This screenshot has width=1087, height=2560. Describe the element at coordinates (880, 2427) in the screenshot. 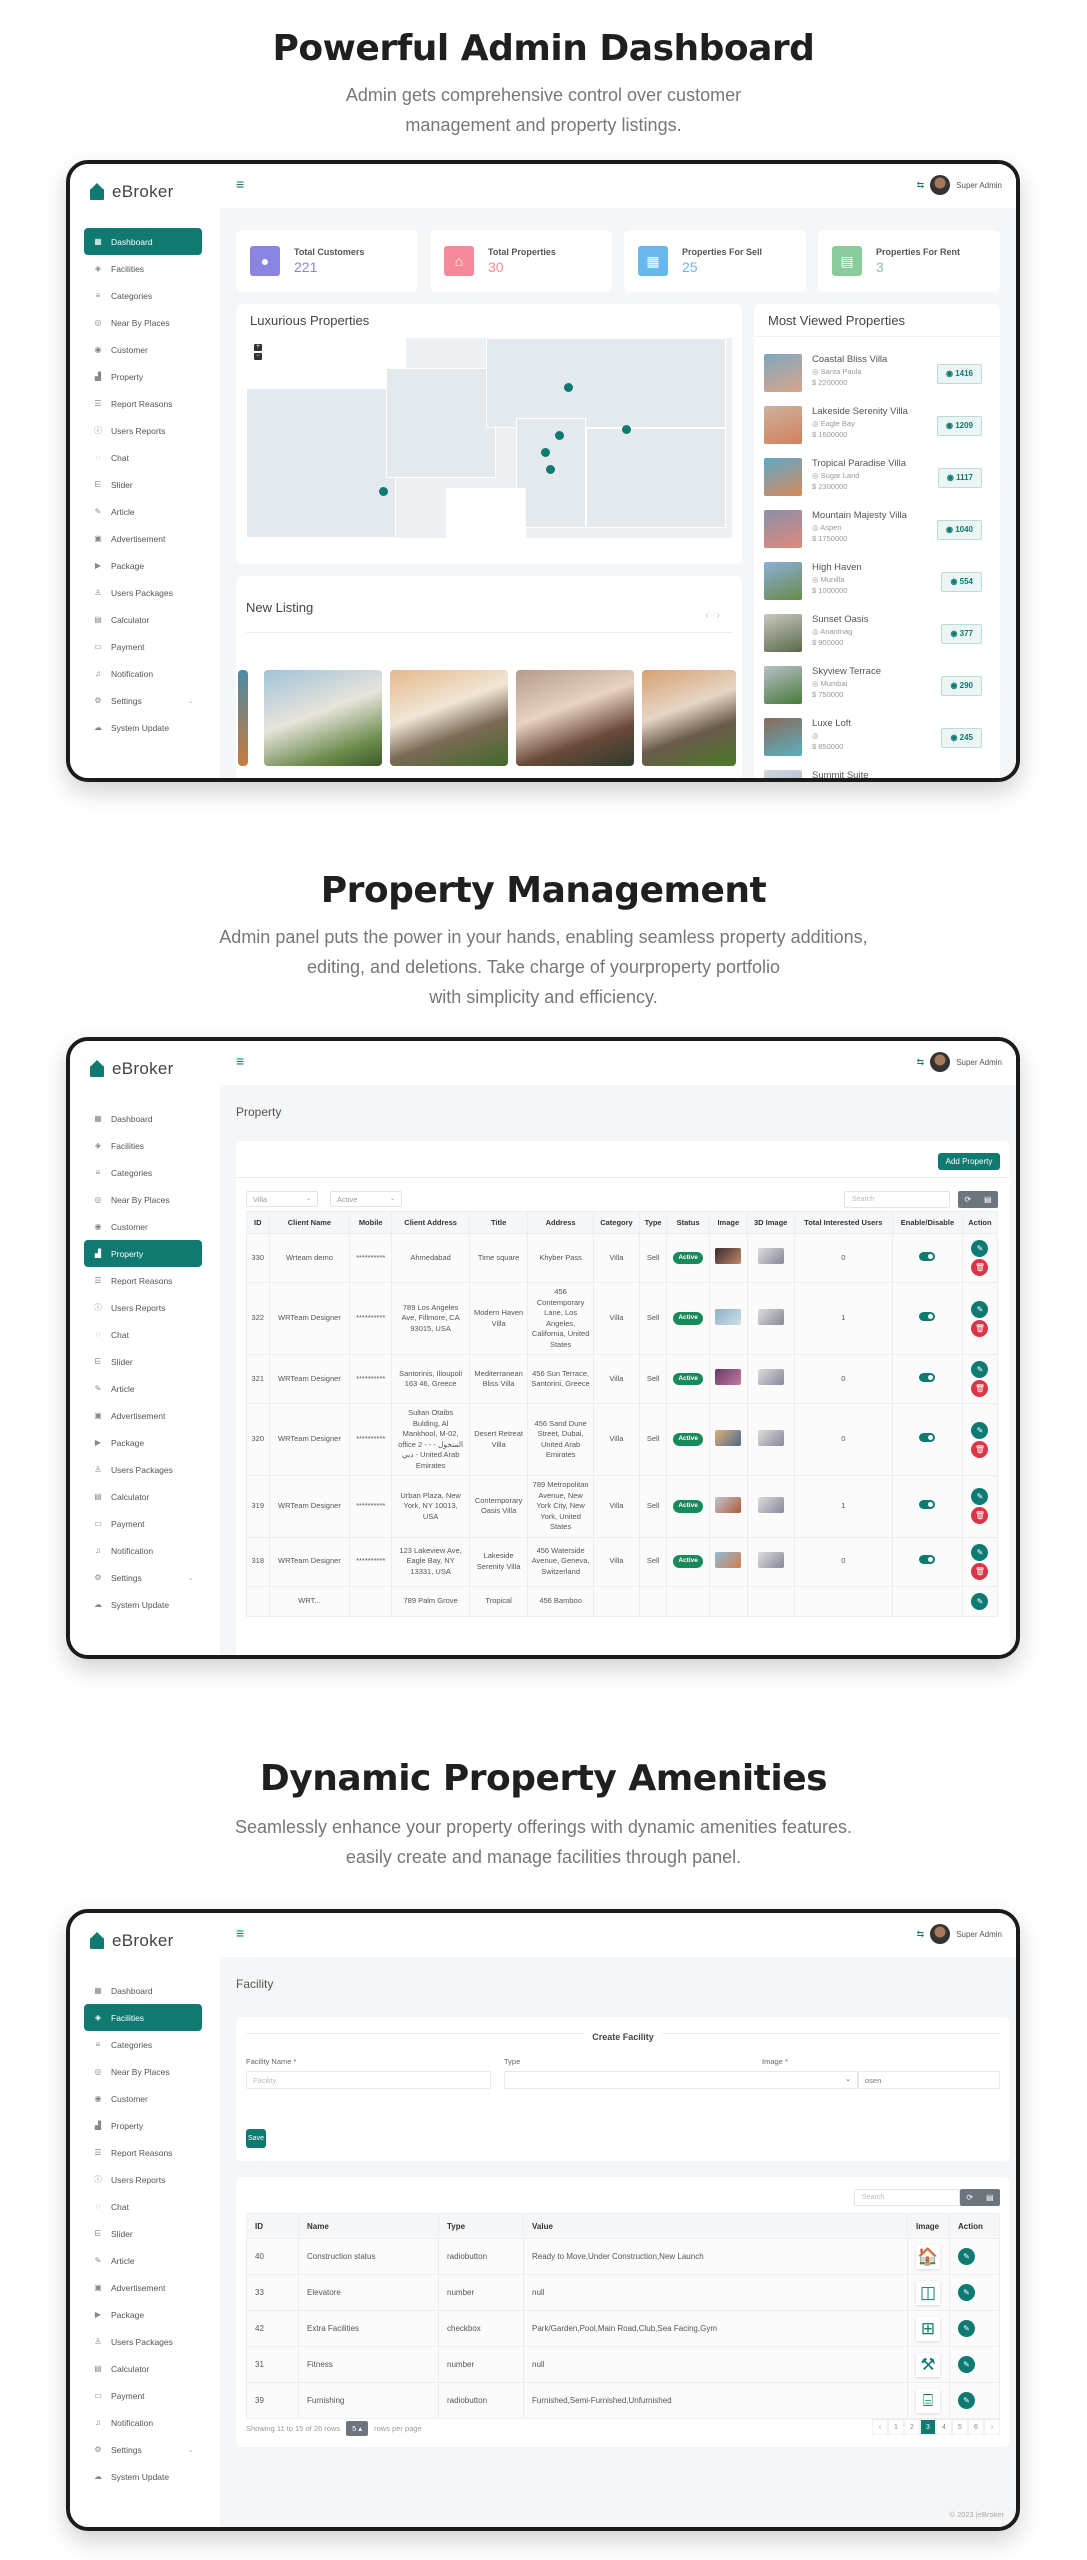

I see `prev-page-button: ‹` at that location.